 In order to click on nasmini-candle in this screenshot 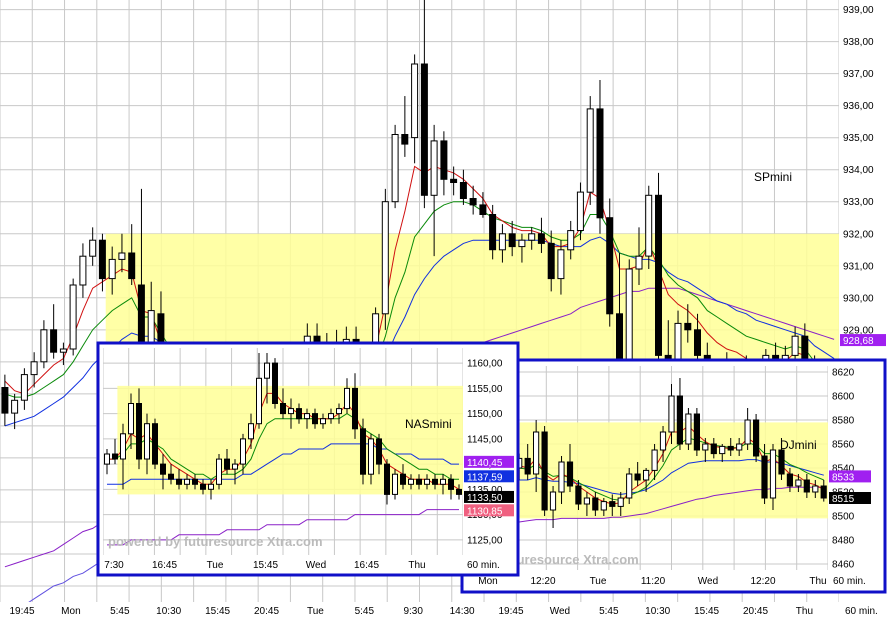, I will do `click(363, 451)`.